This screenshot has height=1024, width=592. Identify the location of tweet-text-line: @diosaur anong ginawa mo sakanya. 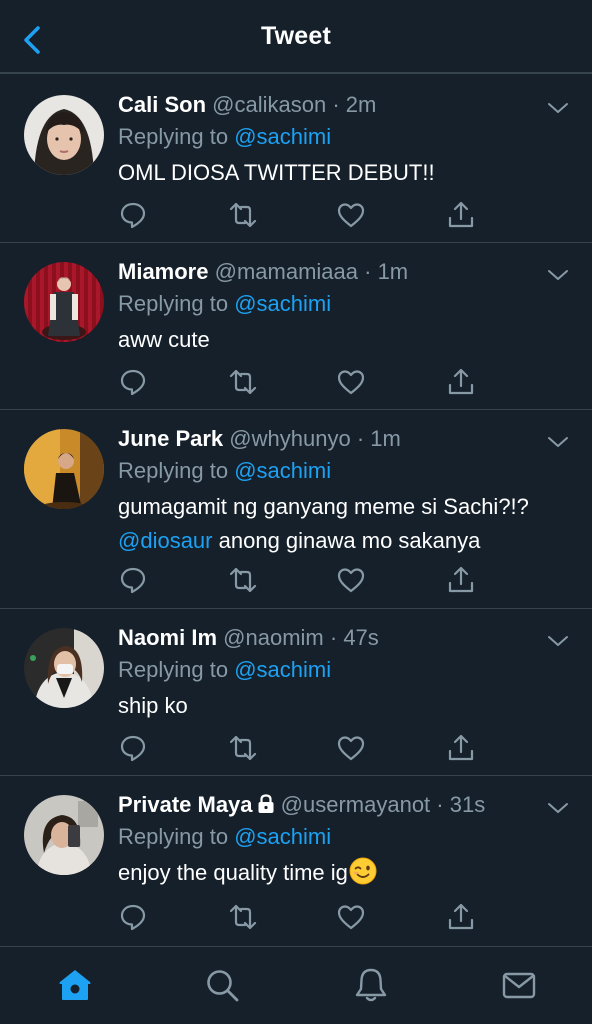
(345, 541).